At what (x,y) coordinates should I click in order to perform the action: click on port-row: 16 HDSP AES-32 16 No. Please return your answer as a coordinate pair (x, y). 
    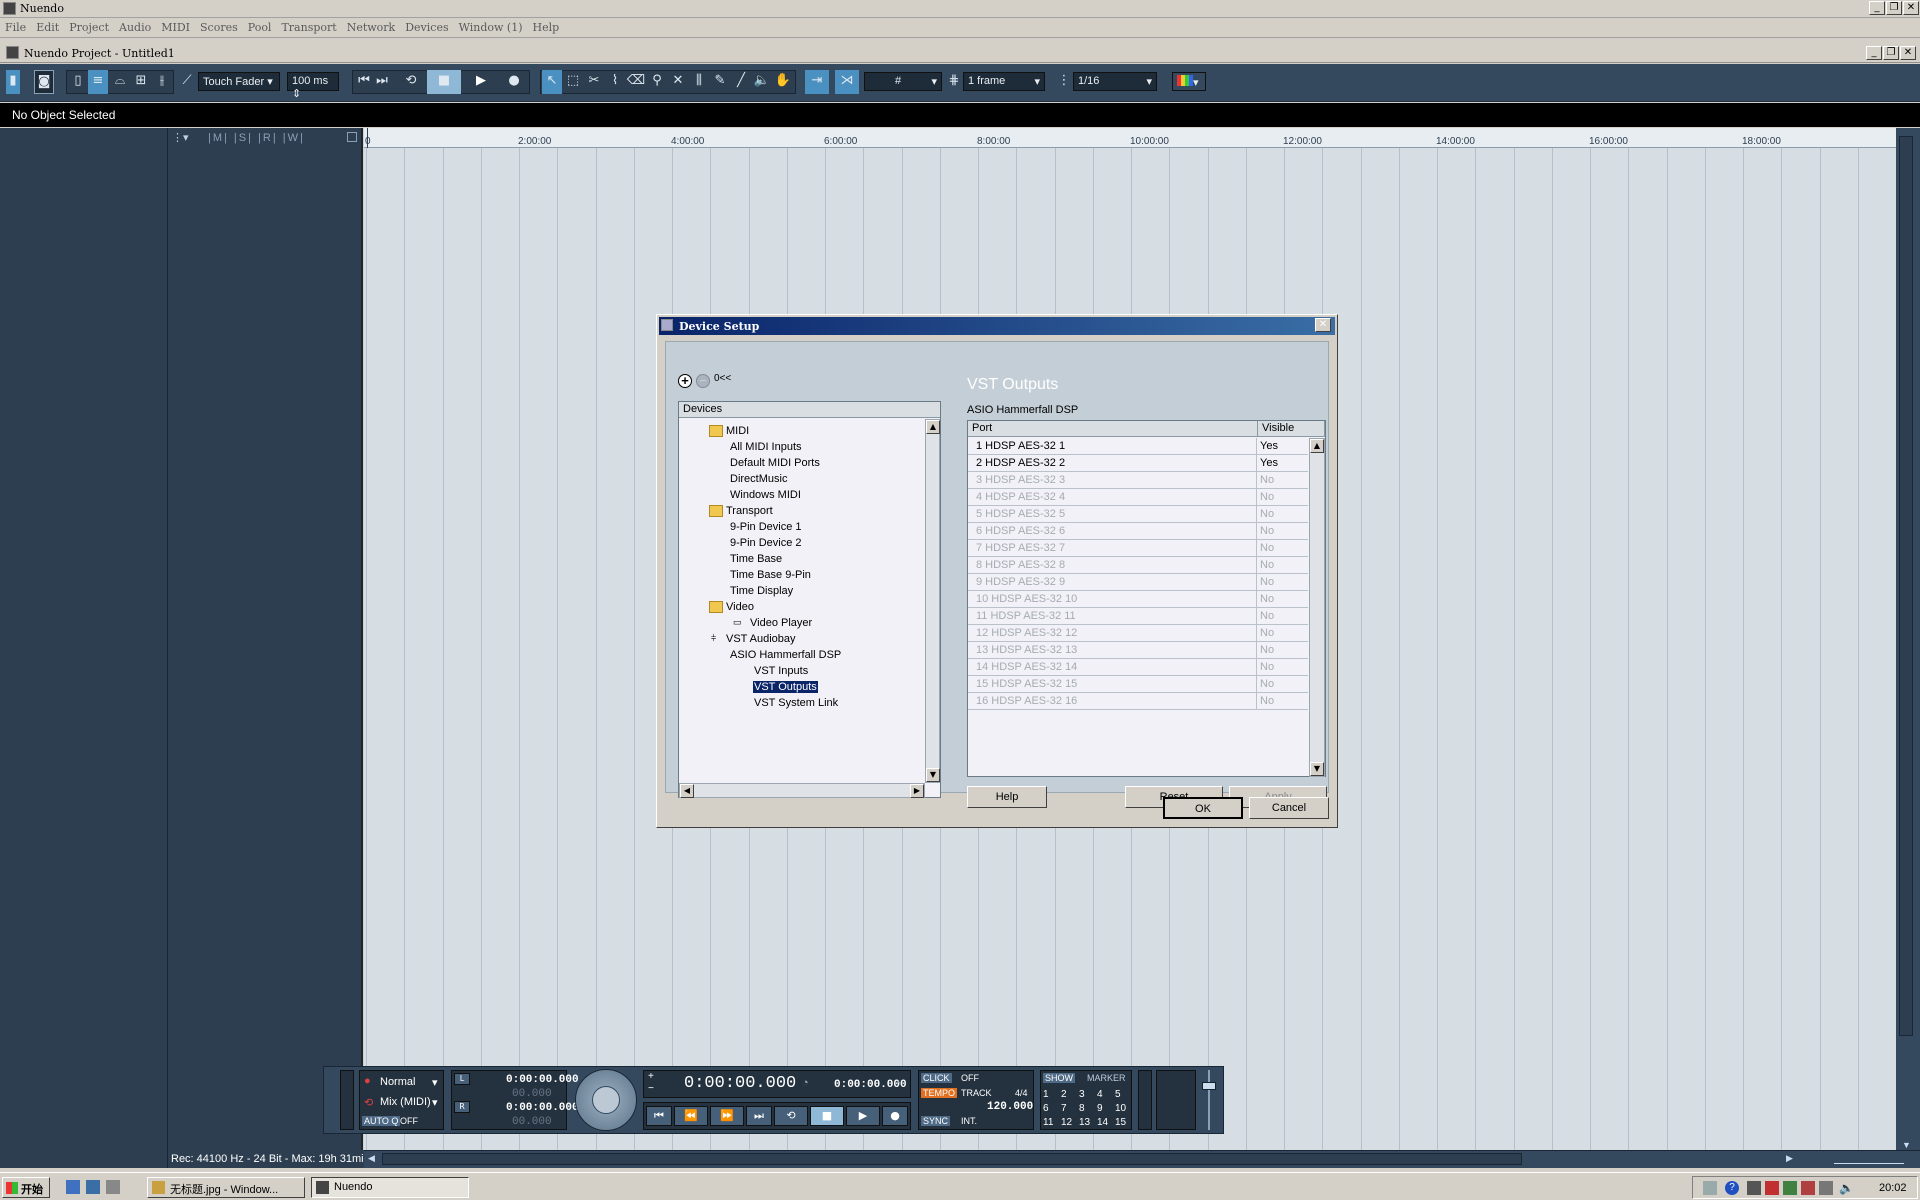
    Looking at the image, I should click on (1138, 701).